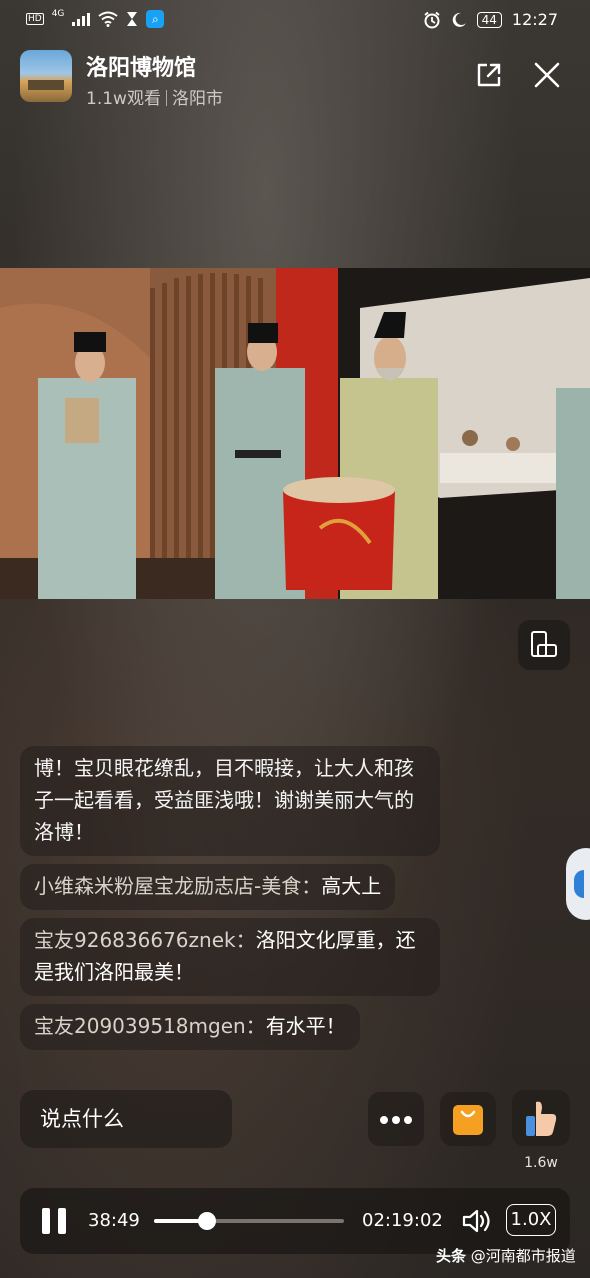  Describe the element at coordinates (396, 1119) in the screenshot. I see `more-button` at that location.